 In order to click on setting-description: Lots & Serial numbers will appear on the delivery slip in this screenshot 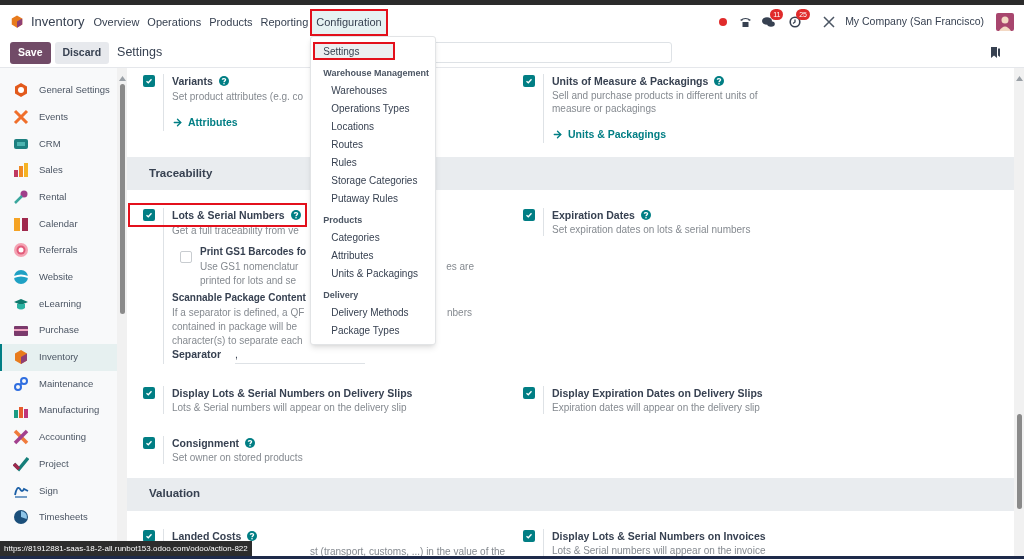, I will do `click(290, 407)`.